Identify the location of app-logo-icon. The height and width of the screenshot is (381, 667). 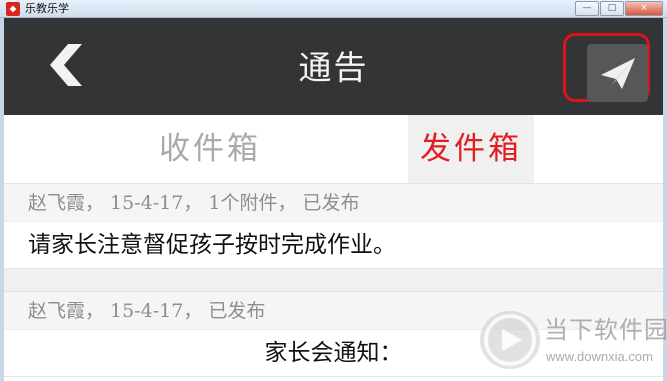
(13, 9).